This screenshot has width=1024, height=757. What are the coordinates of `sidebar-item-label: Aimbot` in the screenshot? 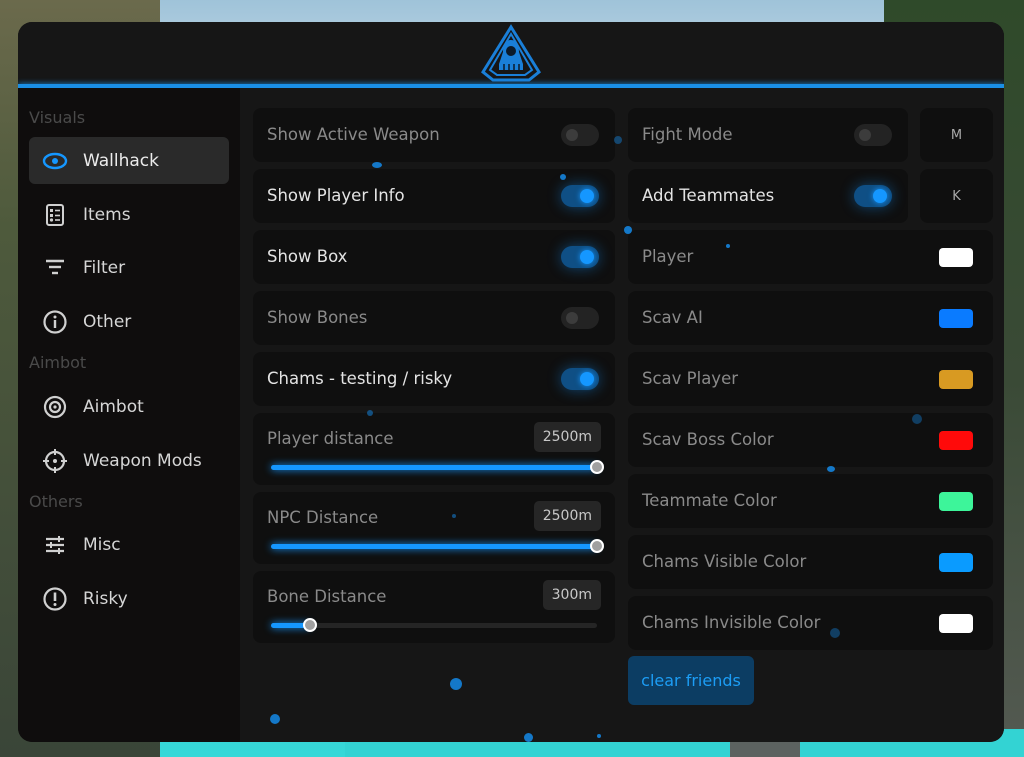 It's located at (113, 406).